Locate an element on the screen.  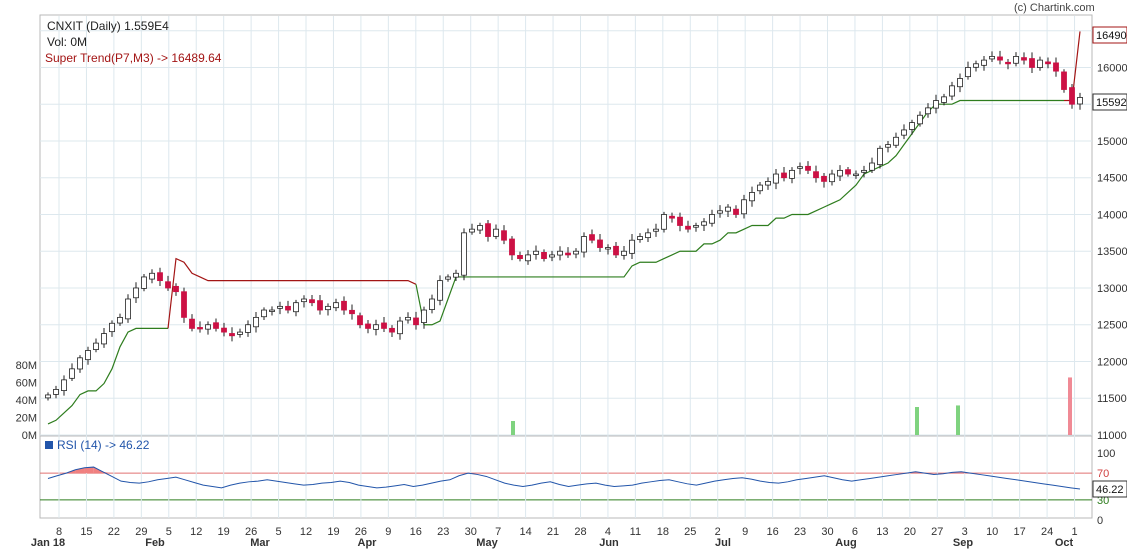
date-tick-label: 19 is located at coordinates (333, 532).